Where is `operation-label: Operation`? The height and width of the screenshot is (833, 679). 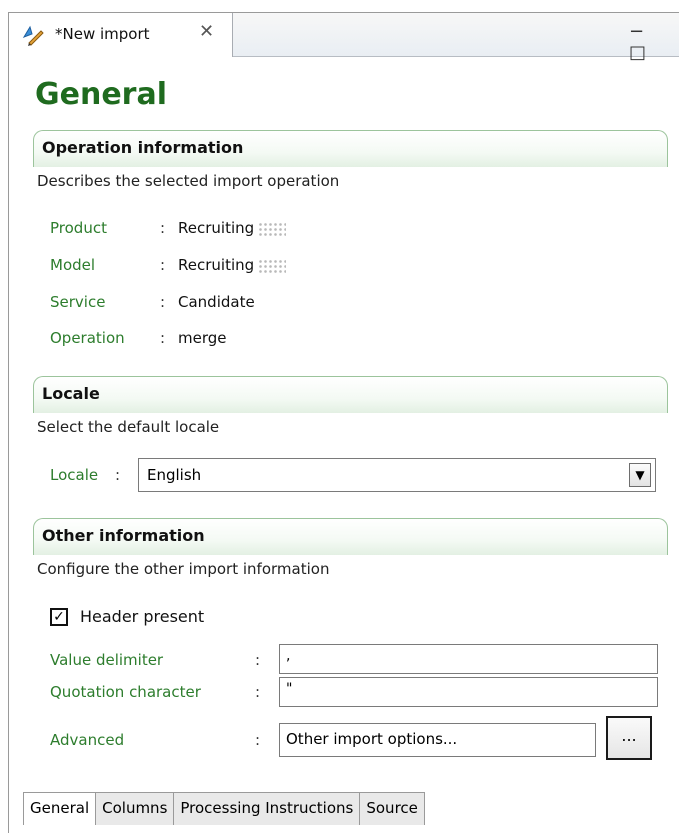 operation-label: Operation is located at coordinates (87, 338).